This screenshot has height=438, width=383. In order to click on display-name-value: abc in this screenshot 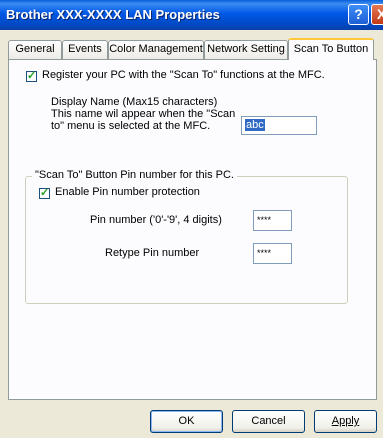, I will do `click(255, 125)`.